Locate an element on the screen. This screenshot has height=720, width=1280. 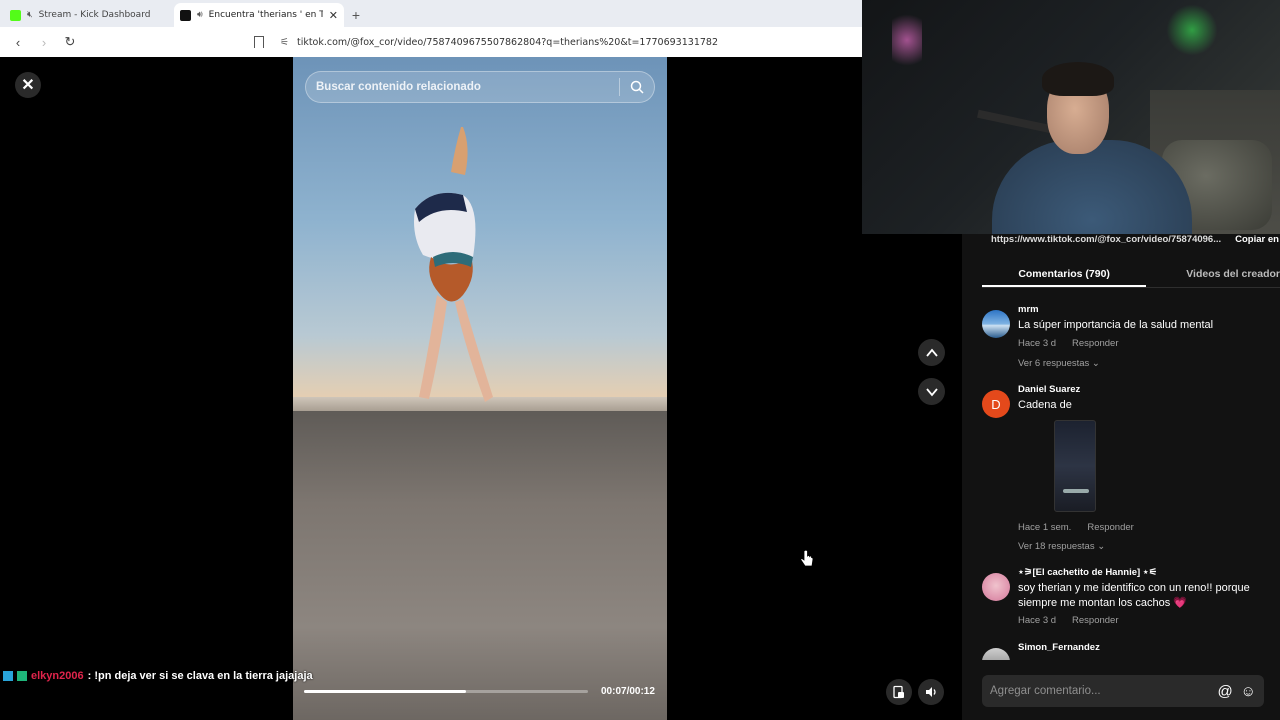
heart-emoji-icon: 💗 is located at coordinates (1180, 603).